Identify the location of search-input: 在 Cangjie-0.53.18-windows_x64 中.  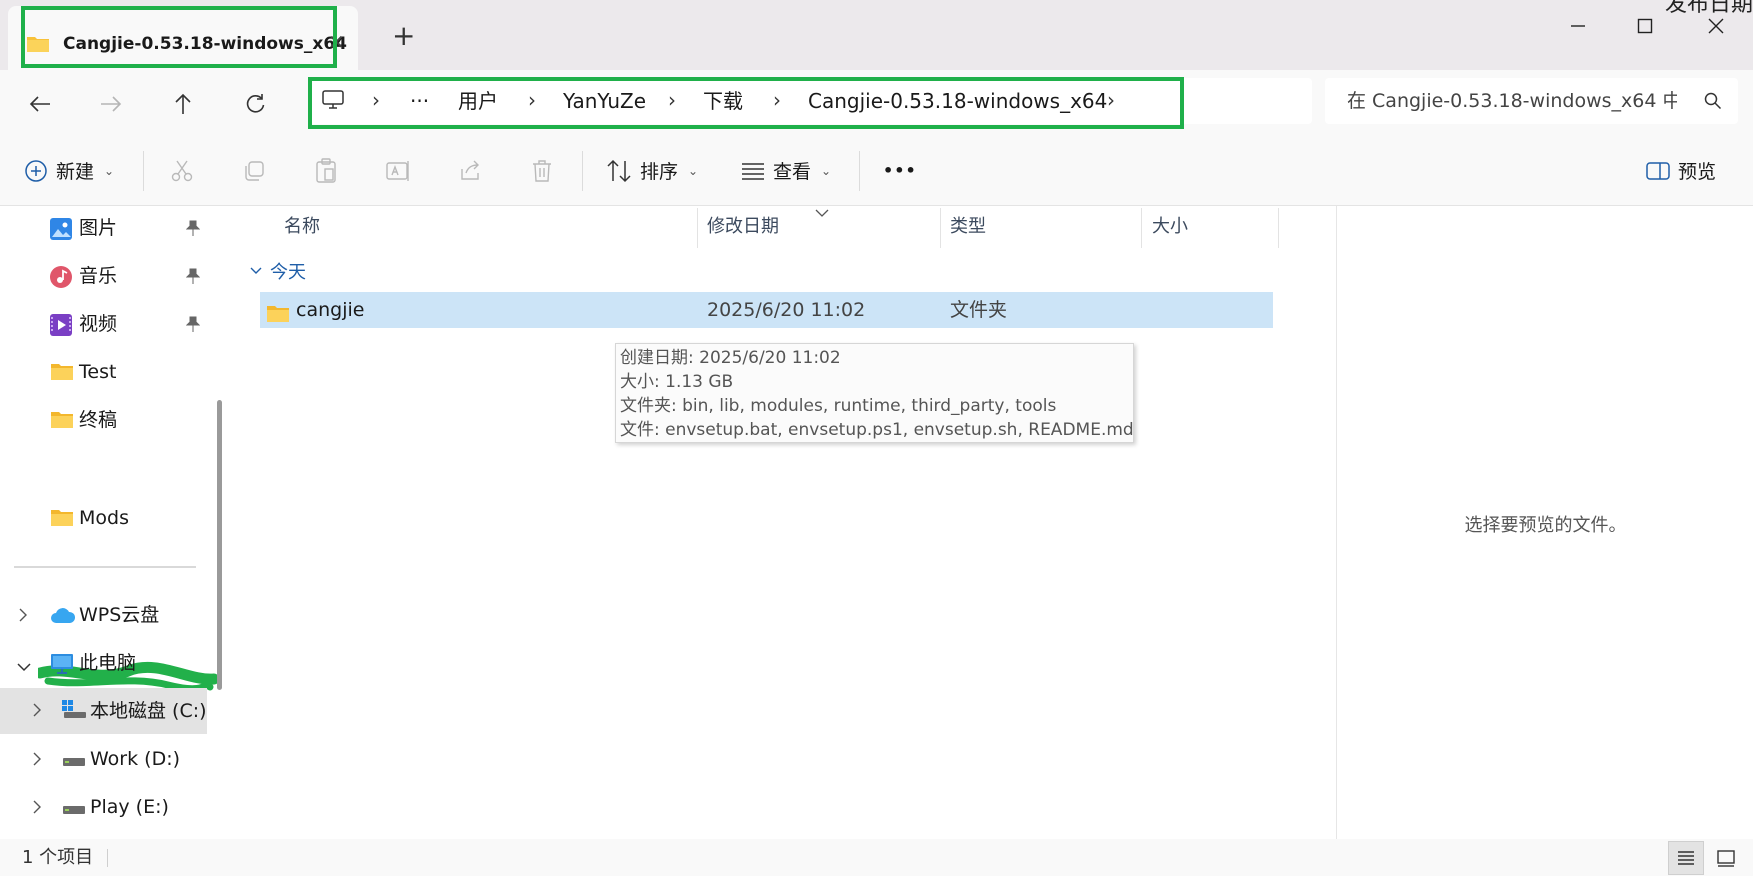
(1512, 101).